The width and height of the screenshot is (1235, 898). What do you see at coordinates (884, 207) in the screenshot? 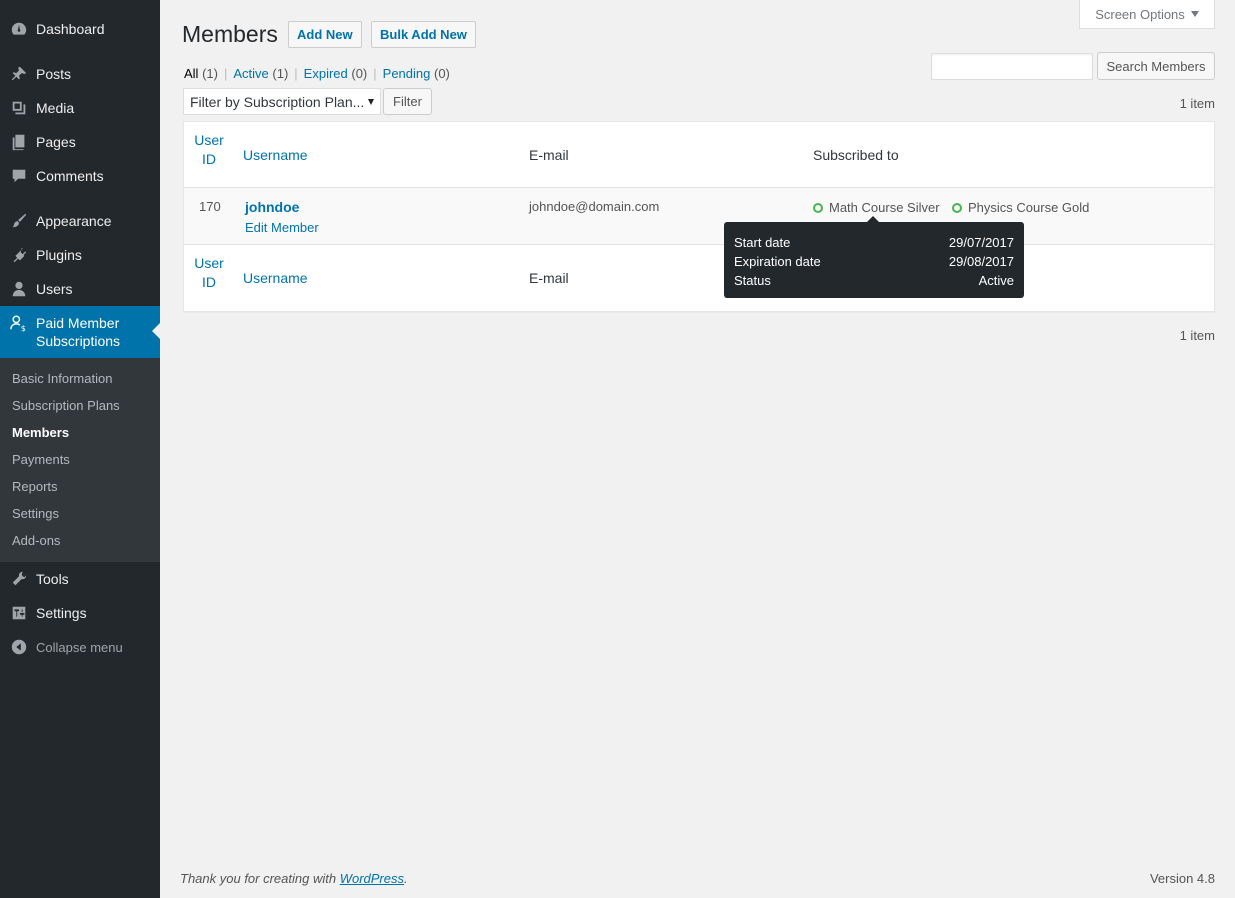
I see `subscription-plan-name: Math Course Silver` at bounding box center [884, 207].